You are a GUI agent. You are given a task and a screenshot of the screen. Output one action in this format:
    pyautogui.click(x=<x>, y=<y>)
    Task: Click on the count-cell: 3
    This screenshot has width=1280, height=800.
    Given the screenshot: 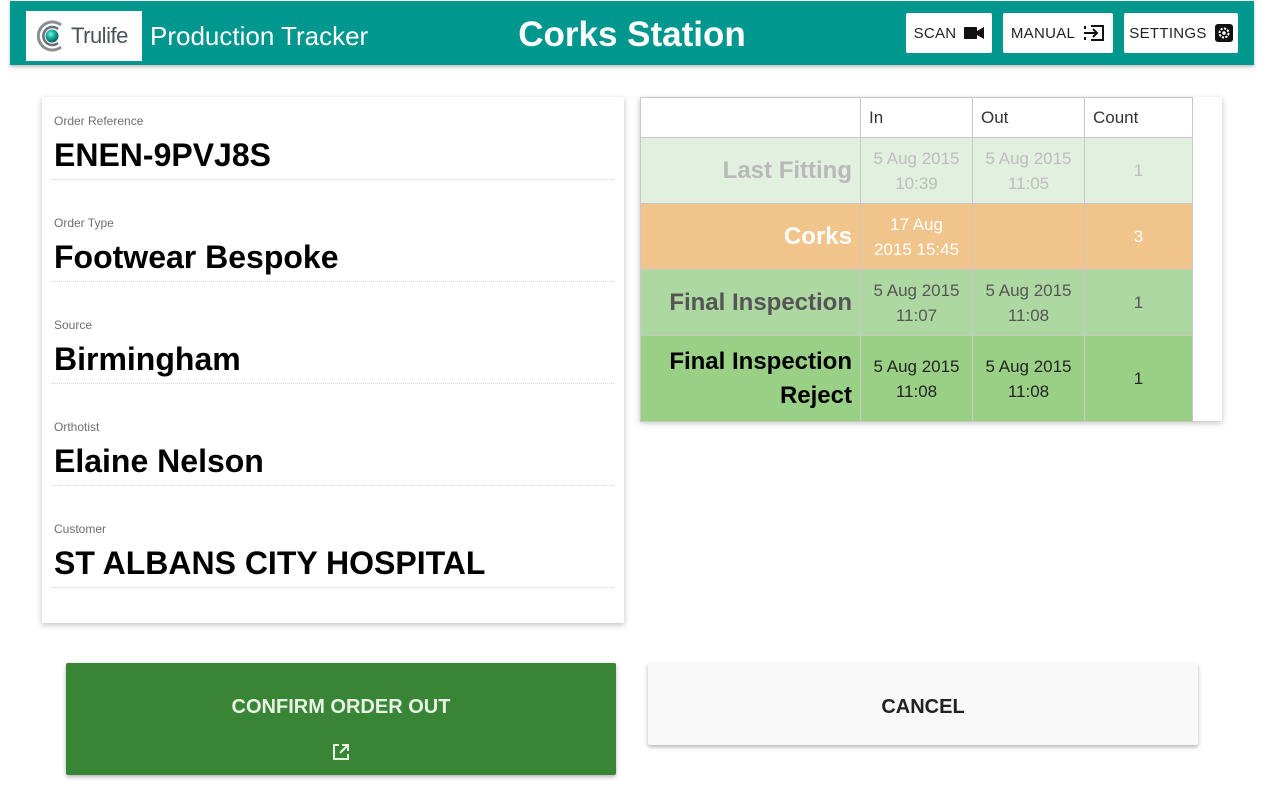 What is the action you would take?
    pyautogui.click(x=1138, y=236)
    